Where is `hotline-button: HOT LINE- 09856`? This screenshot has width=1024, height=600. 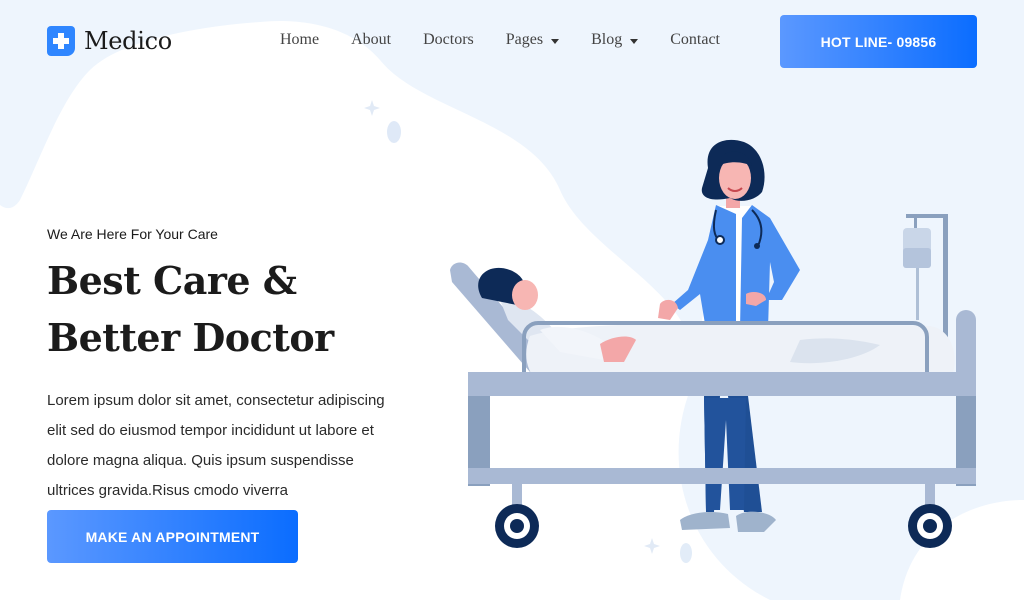 hotline-button: HOT LINE- 09856 is located at coordinates (878, 41).